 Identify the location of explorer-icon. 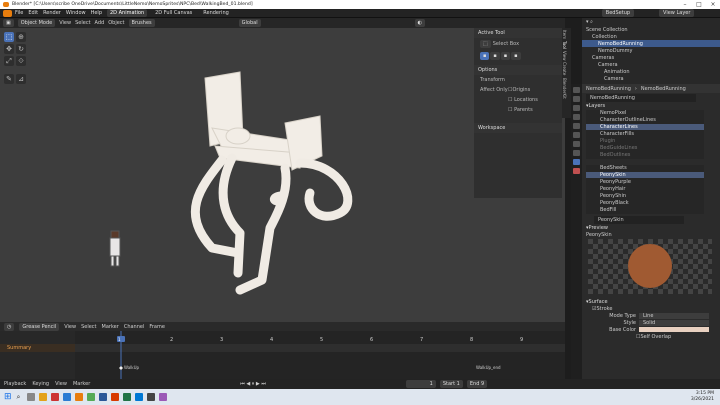
(43, 397).